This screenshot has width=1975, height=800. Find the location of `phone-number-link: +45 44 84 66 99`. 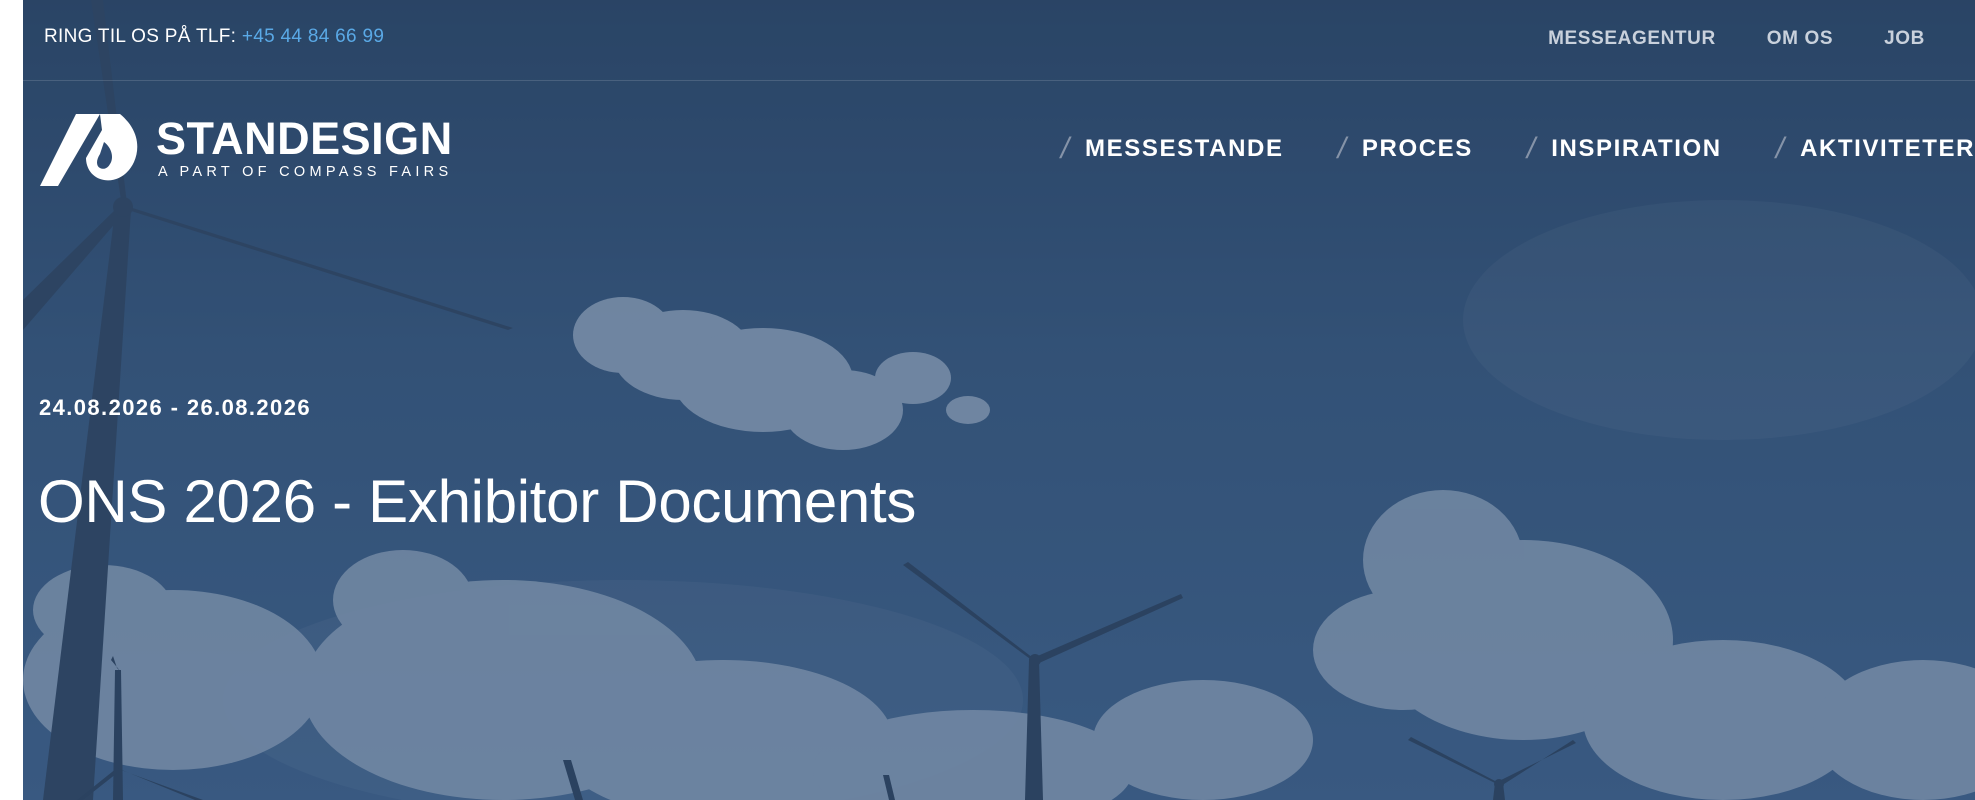

phone-number-link: +45 44 84 66 99 is located at coordinates (313, 36).